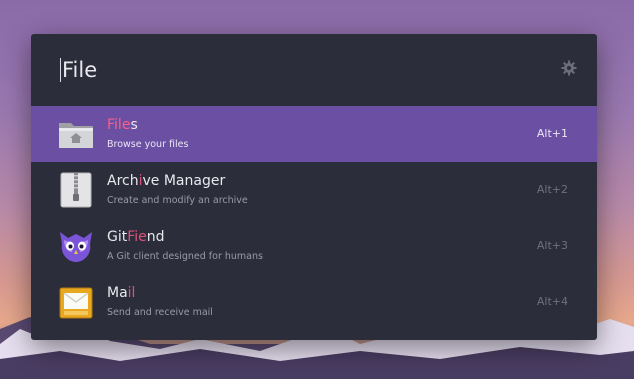  Describe the element at coordinates (121, 293) in the screenshot. I see `result-title: Mail` at that location.